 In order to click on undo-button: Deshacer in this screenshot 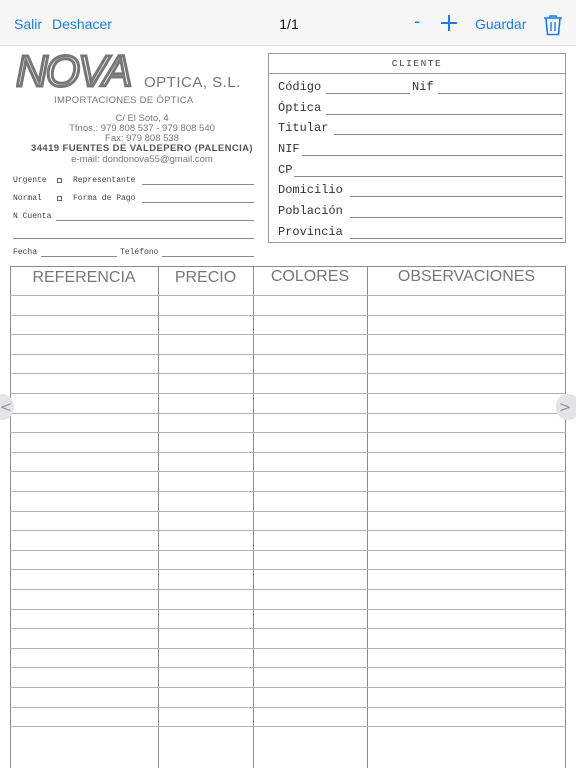, I will do `click(82, 24)`.